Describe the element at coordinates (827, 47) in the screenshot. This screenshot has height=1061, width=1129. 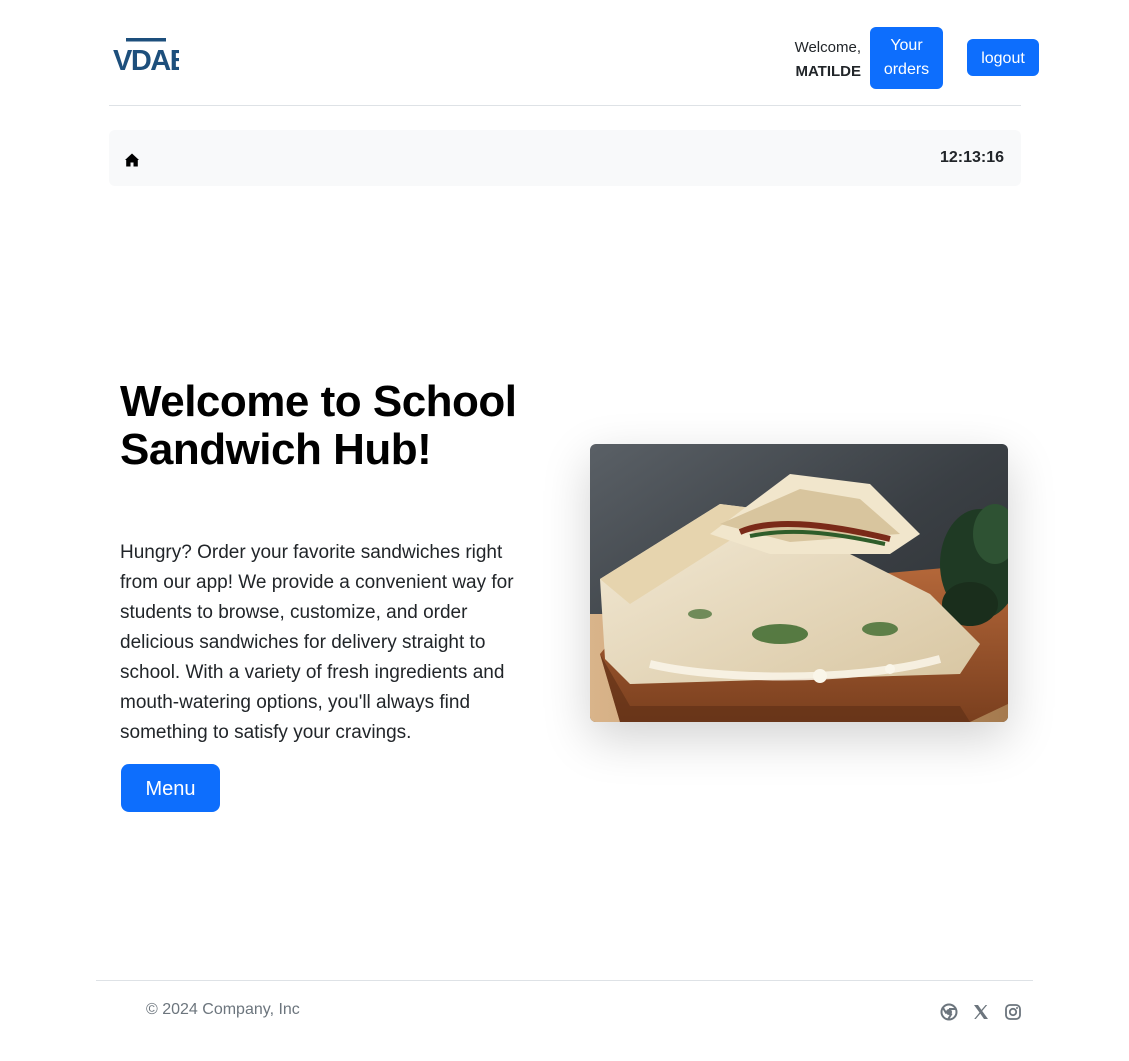
I see `welcome-greeting: Welcome,` at that location.